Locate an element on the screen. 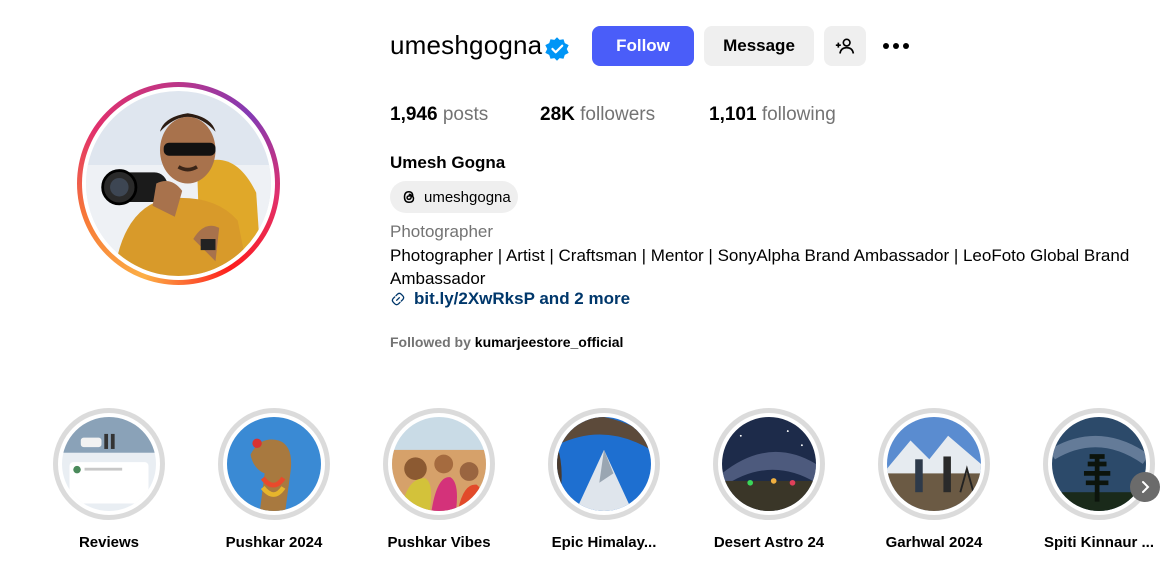 The image size is (1176, 581). highlight-garhwal-2024: Garhwal 2024 is located at coordinates (934, 479).